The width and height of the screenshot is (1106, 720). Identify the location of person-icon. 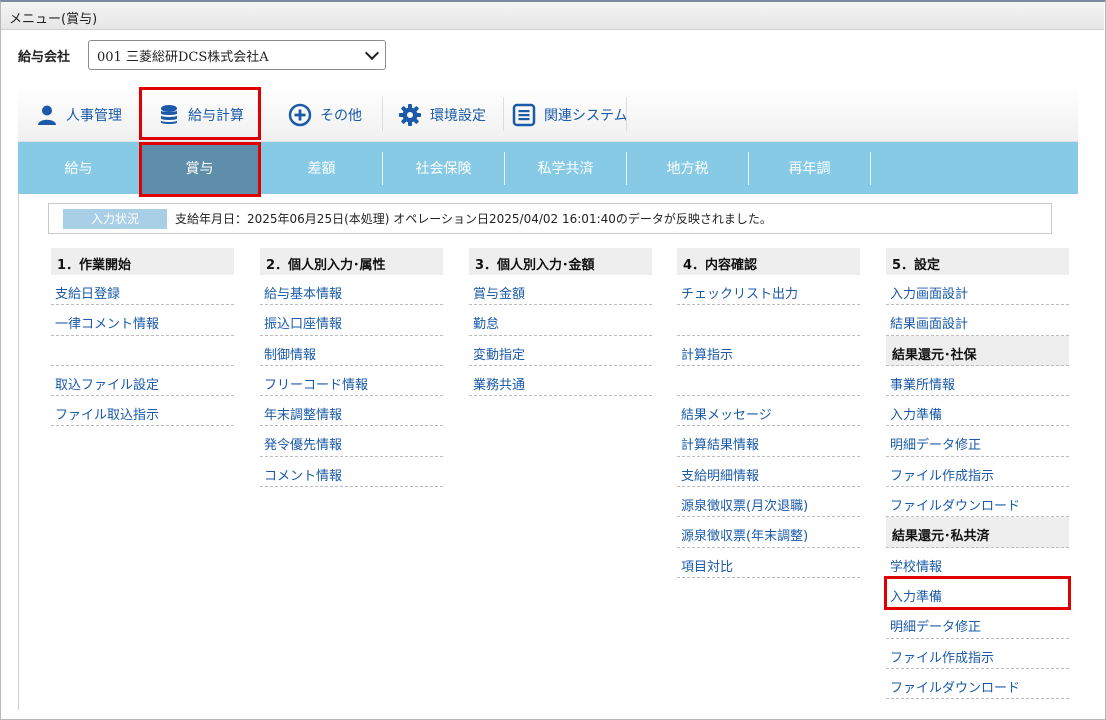
(47, 115).